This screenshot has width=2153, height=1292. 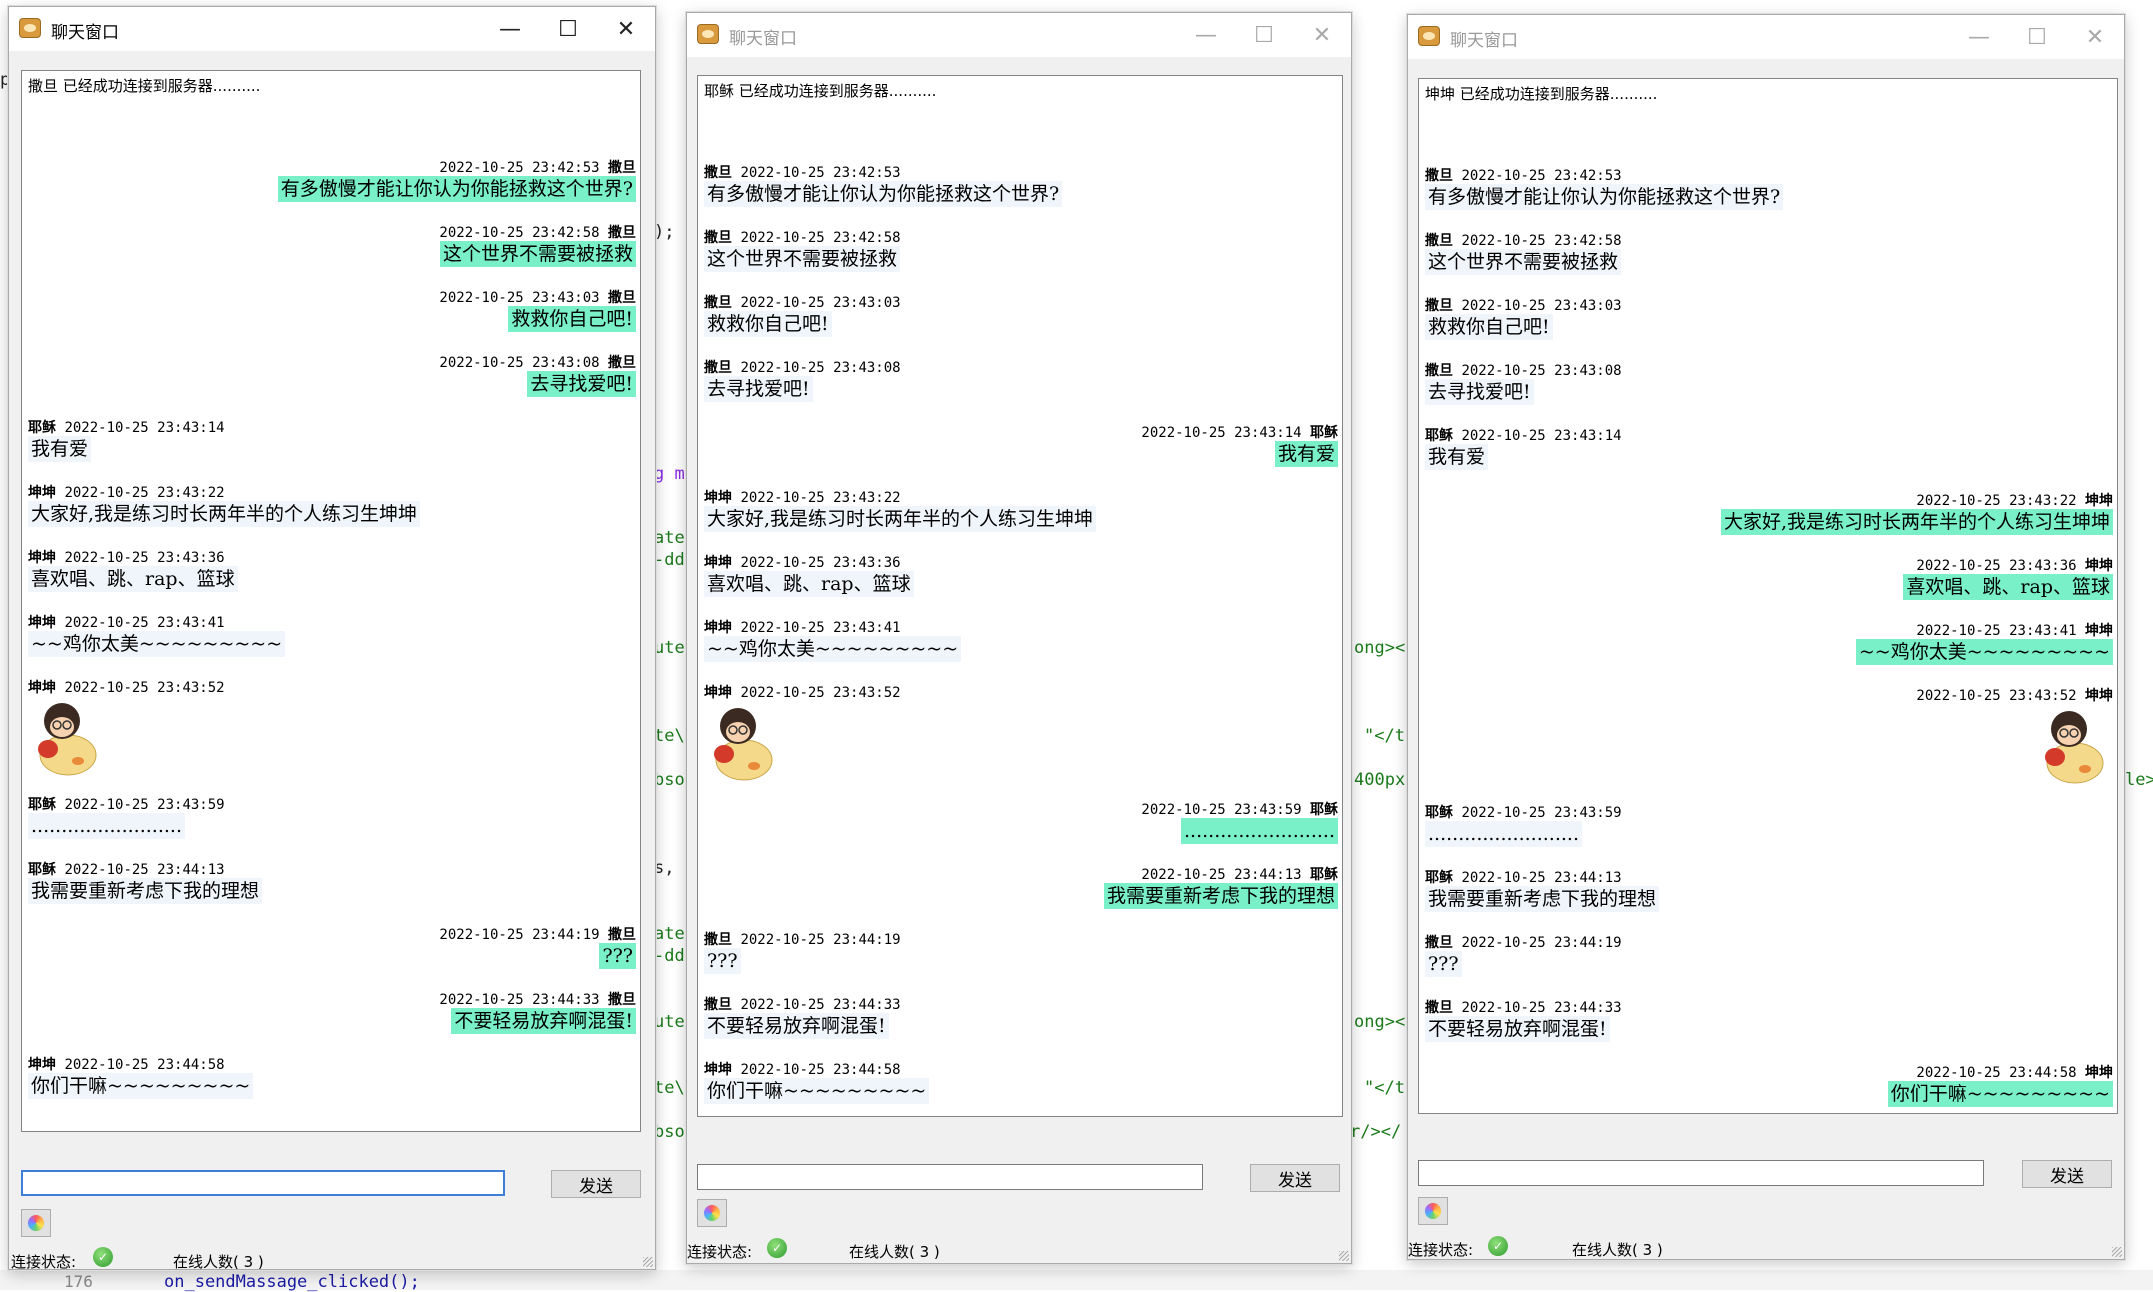 I want to click on message-row: 坤坤 2022-10-25 23:43:36 喜欢唱、跳、rap、篮球, so click(x=332, y=579).